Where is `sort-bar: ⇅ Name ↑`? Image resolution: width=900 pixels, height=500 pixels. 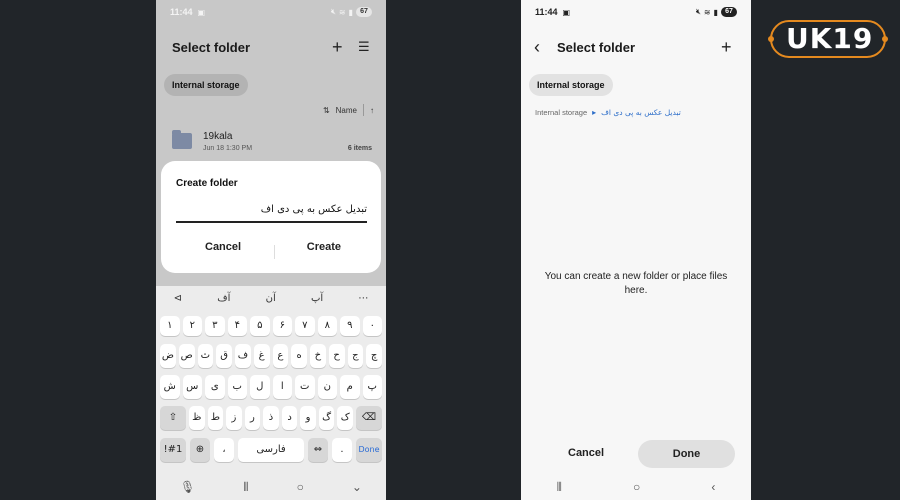 sort-bar: ⇅ Name ↑ is located at coordinates (348, 110).